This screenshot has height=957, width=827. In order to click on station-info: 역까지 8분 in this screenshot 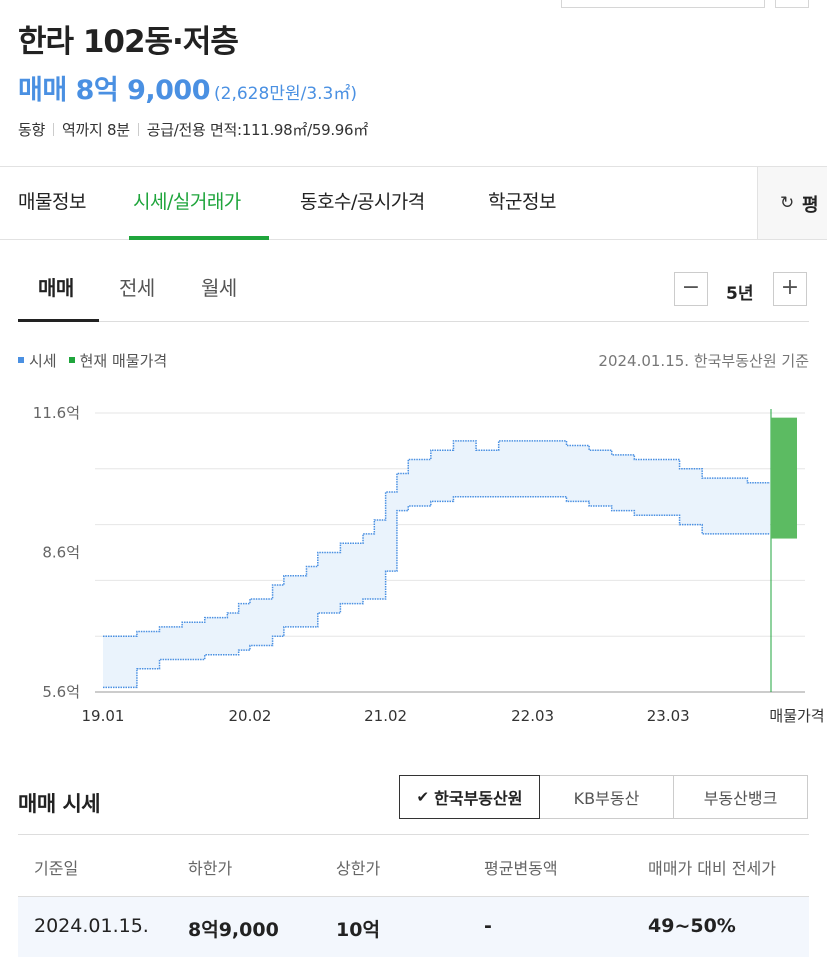, I will do `click(96, 130)`.